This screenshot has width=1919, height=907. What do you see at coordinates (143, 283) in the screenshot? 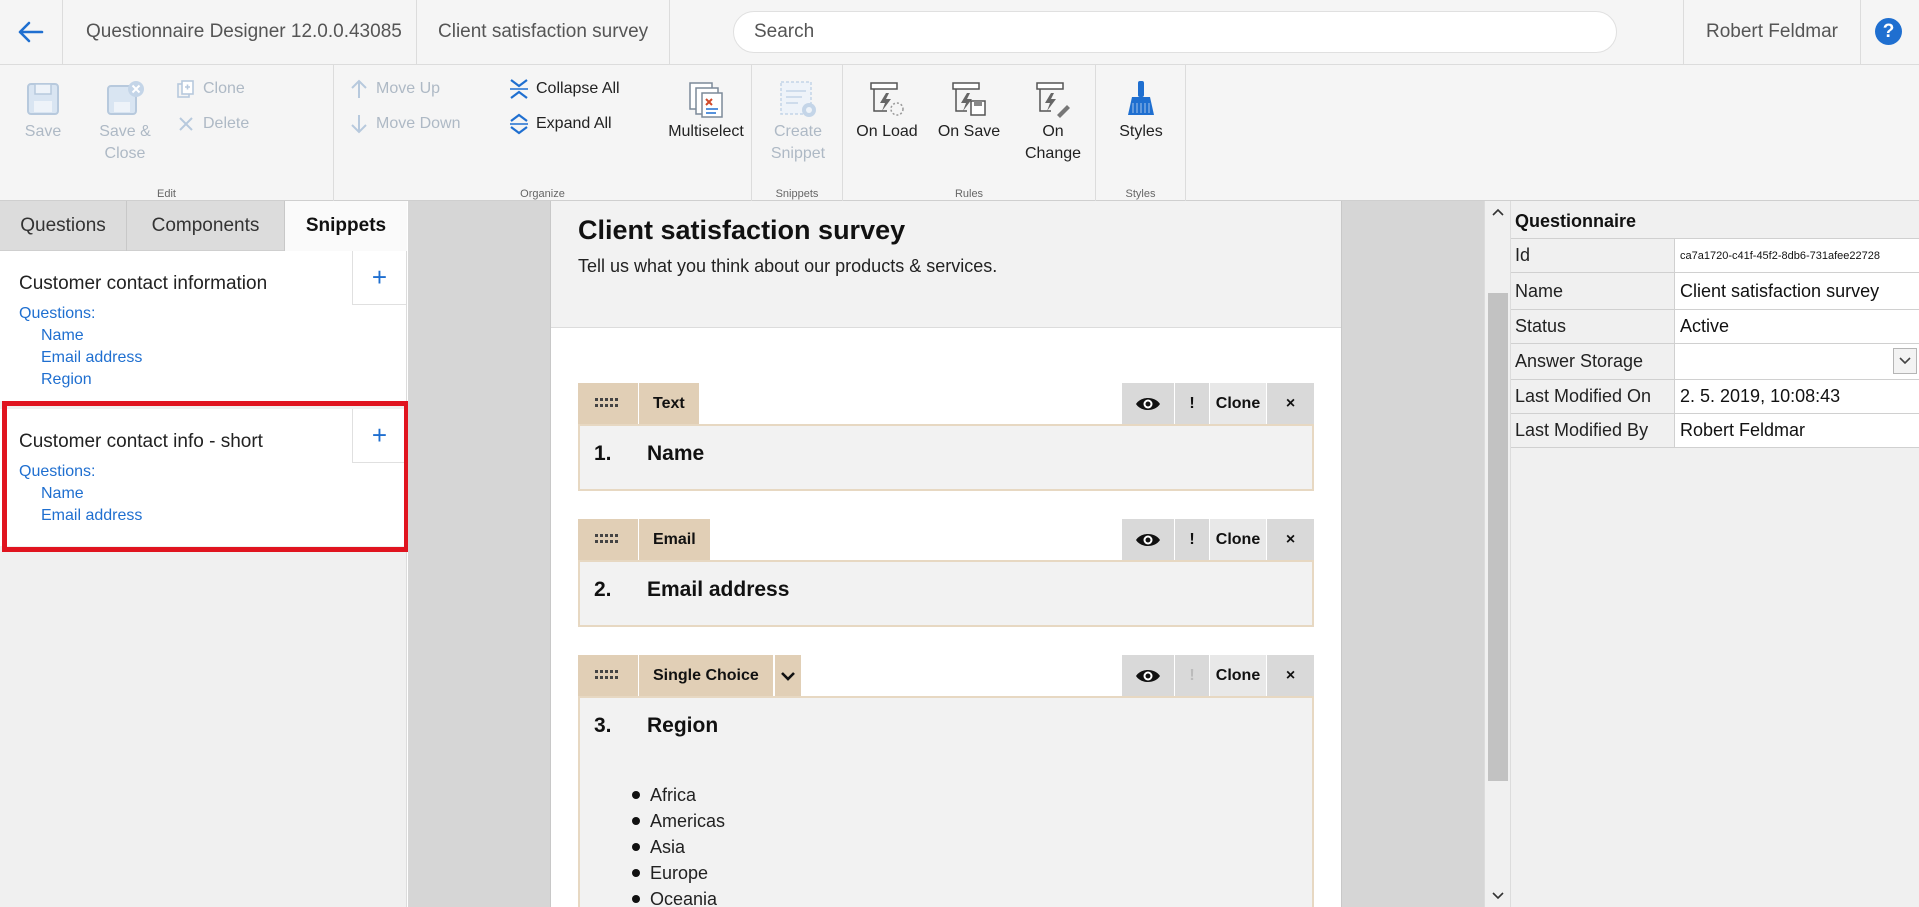
I see `snippet-title: Customer contact information` at bounding box center [143, 283].